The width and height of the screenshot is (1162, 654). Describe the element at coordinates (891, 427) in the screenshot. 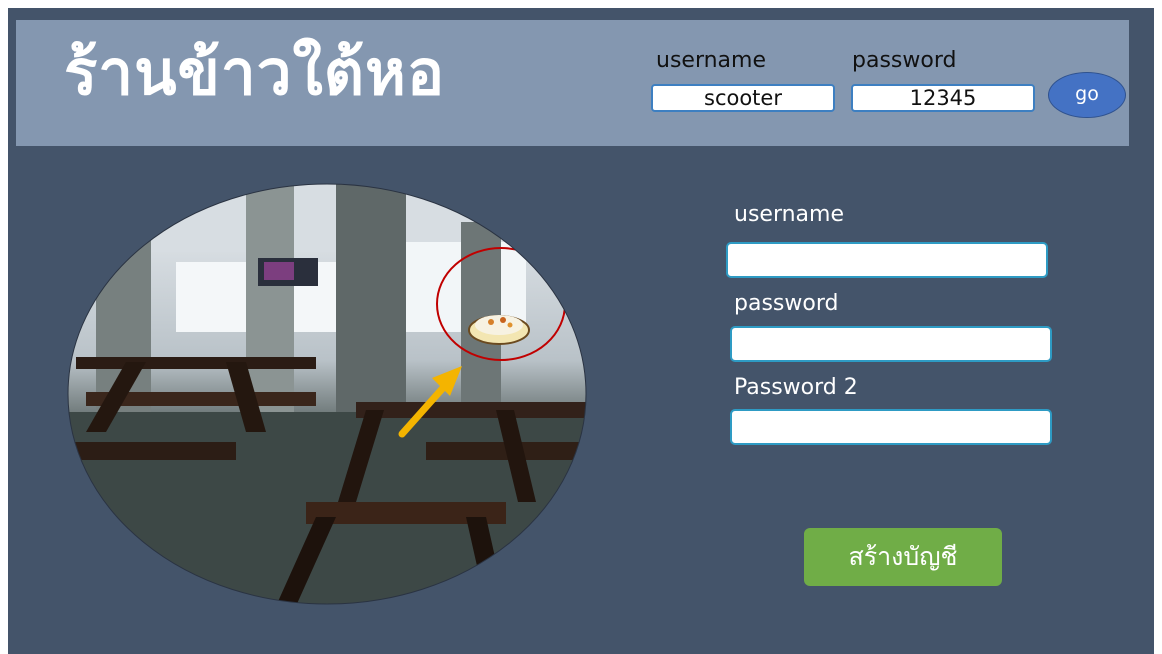

I see `register-password2-input` at that location.